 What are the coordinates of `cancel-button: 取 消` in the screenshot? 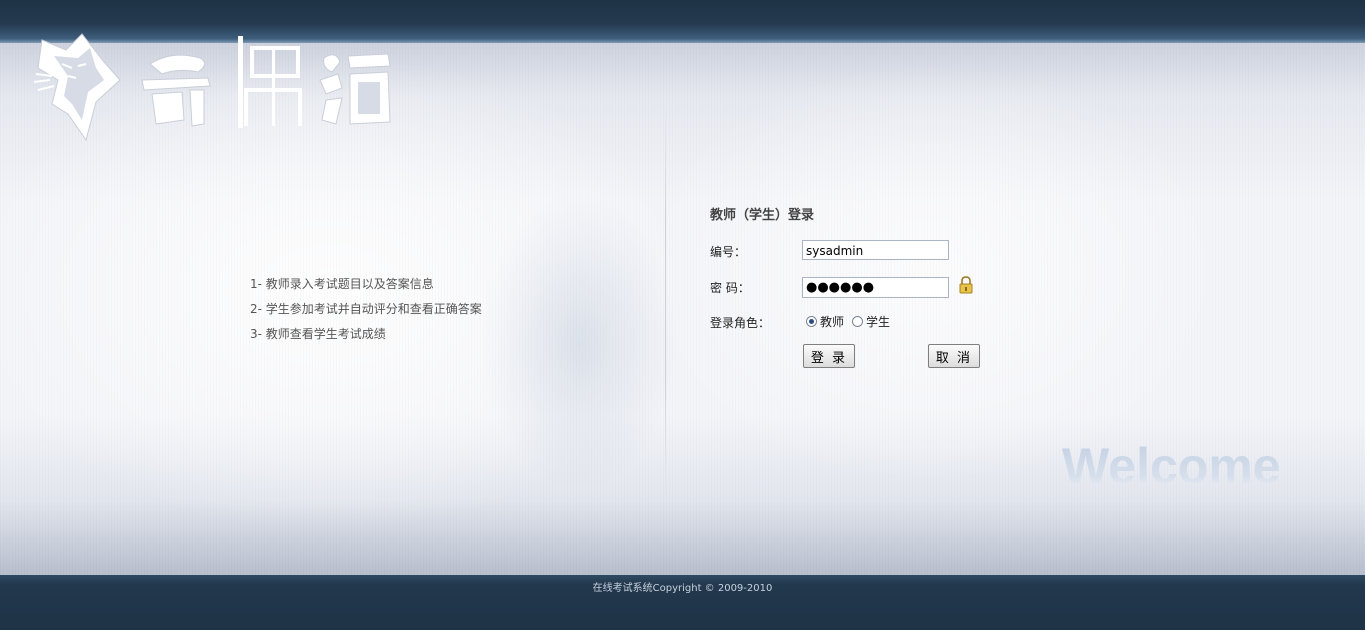 It's located at (954, 356).